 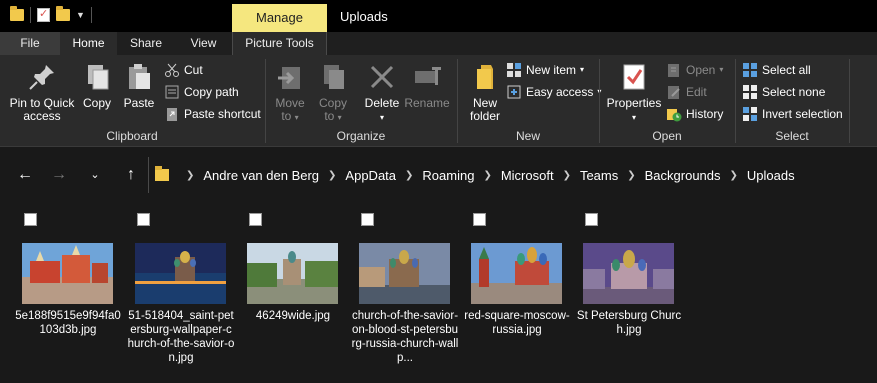 I want to click on new-item-button: New item ▾, so click(x=545, y=70).